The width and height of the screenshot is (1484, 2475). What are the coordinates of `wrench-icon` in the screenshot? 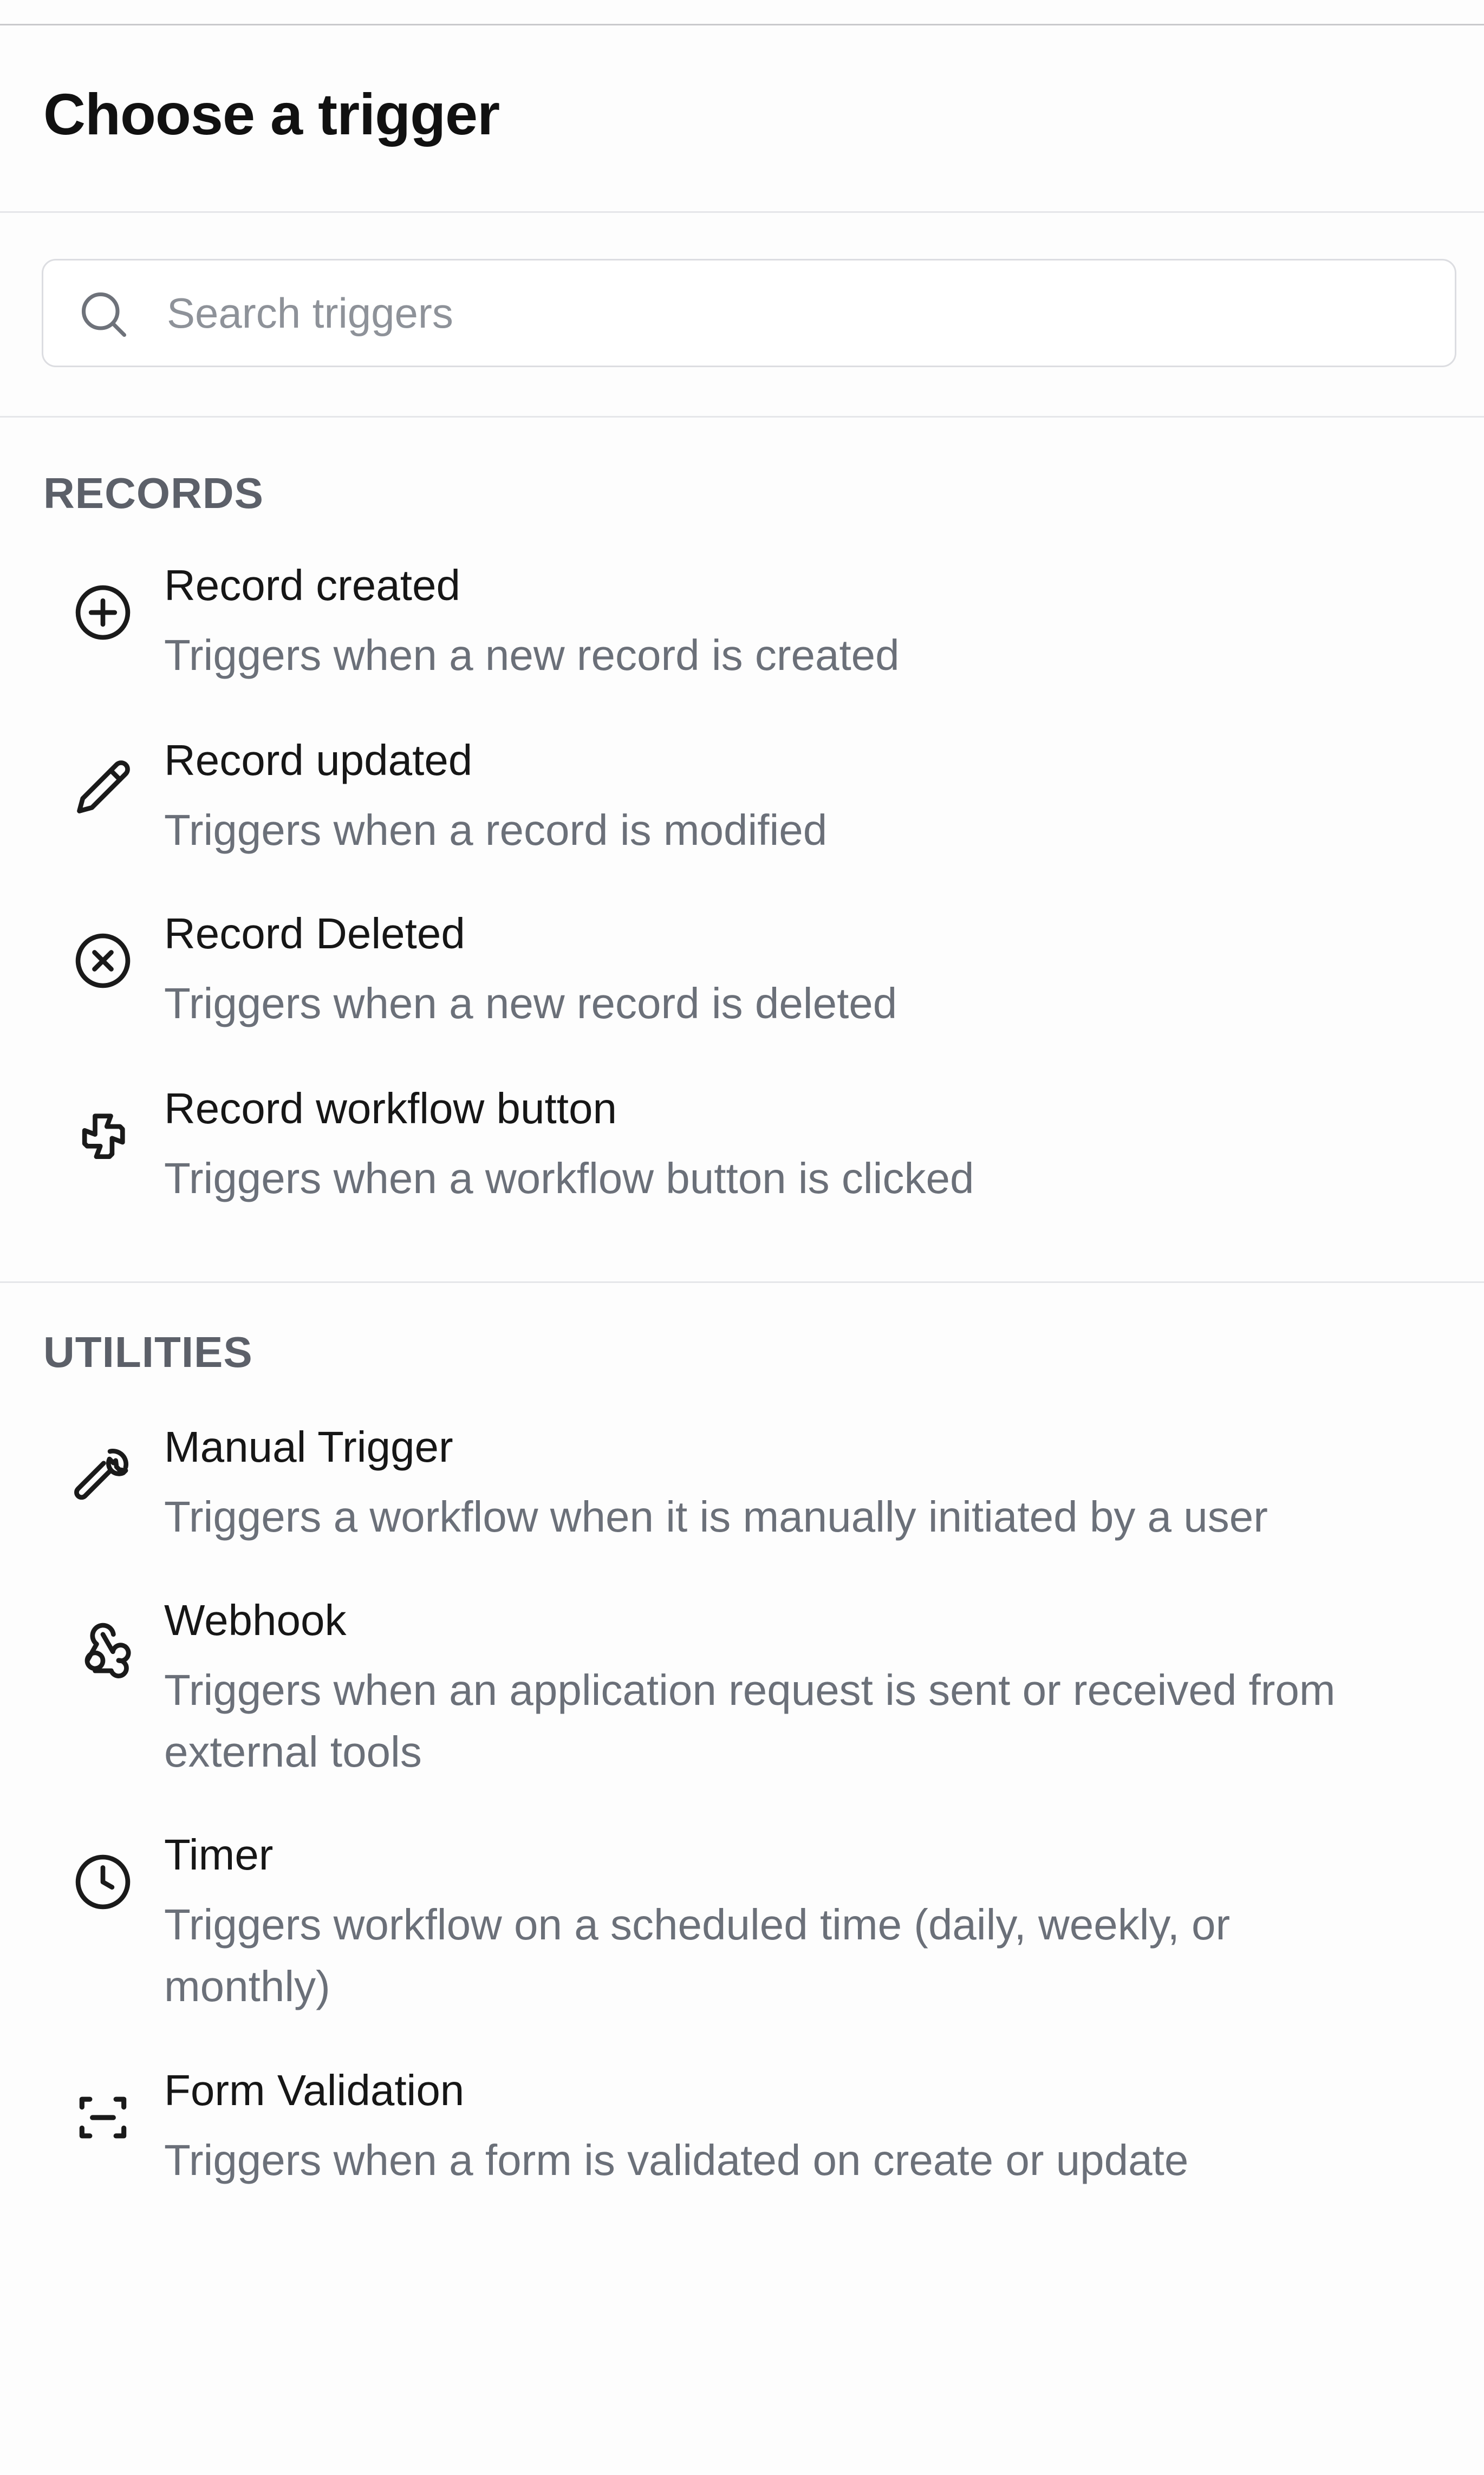 It's located at (103, 1474).